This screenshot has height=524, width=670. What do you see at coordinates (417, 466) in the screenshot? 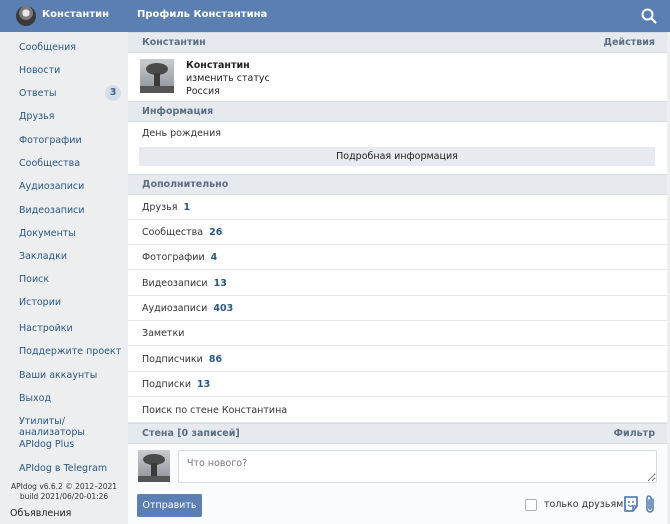
I see `wall-post-input` at bounding box center [417, 466].